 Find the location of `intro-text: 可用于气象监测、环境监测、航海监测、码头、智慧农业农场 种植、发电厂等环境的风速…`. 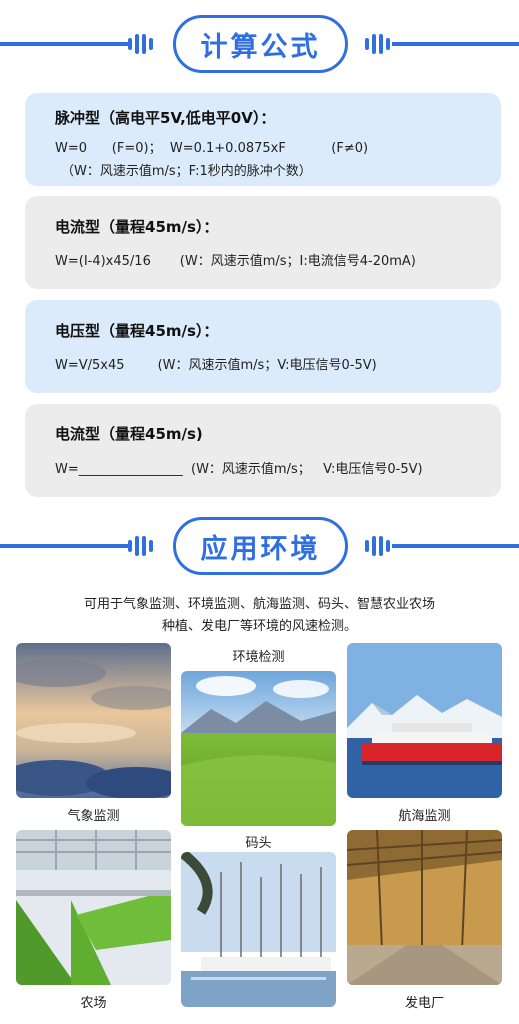

intro-text: 可用于气象监测、环境监测、航海监测、码头、智慧农业农场 种植、发电厂等环境的风速… is located at coordinates (259, 616).